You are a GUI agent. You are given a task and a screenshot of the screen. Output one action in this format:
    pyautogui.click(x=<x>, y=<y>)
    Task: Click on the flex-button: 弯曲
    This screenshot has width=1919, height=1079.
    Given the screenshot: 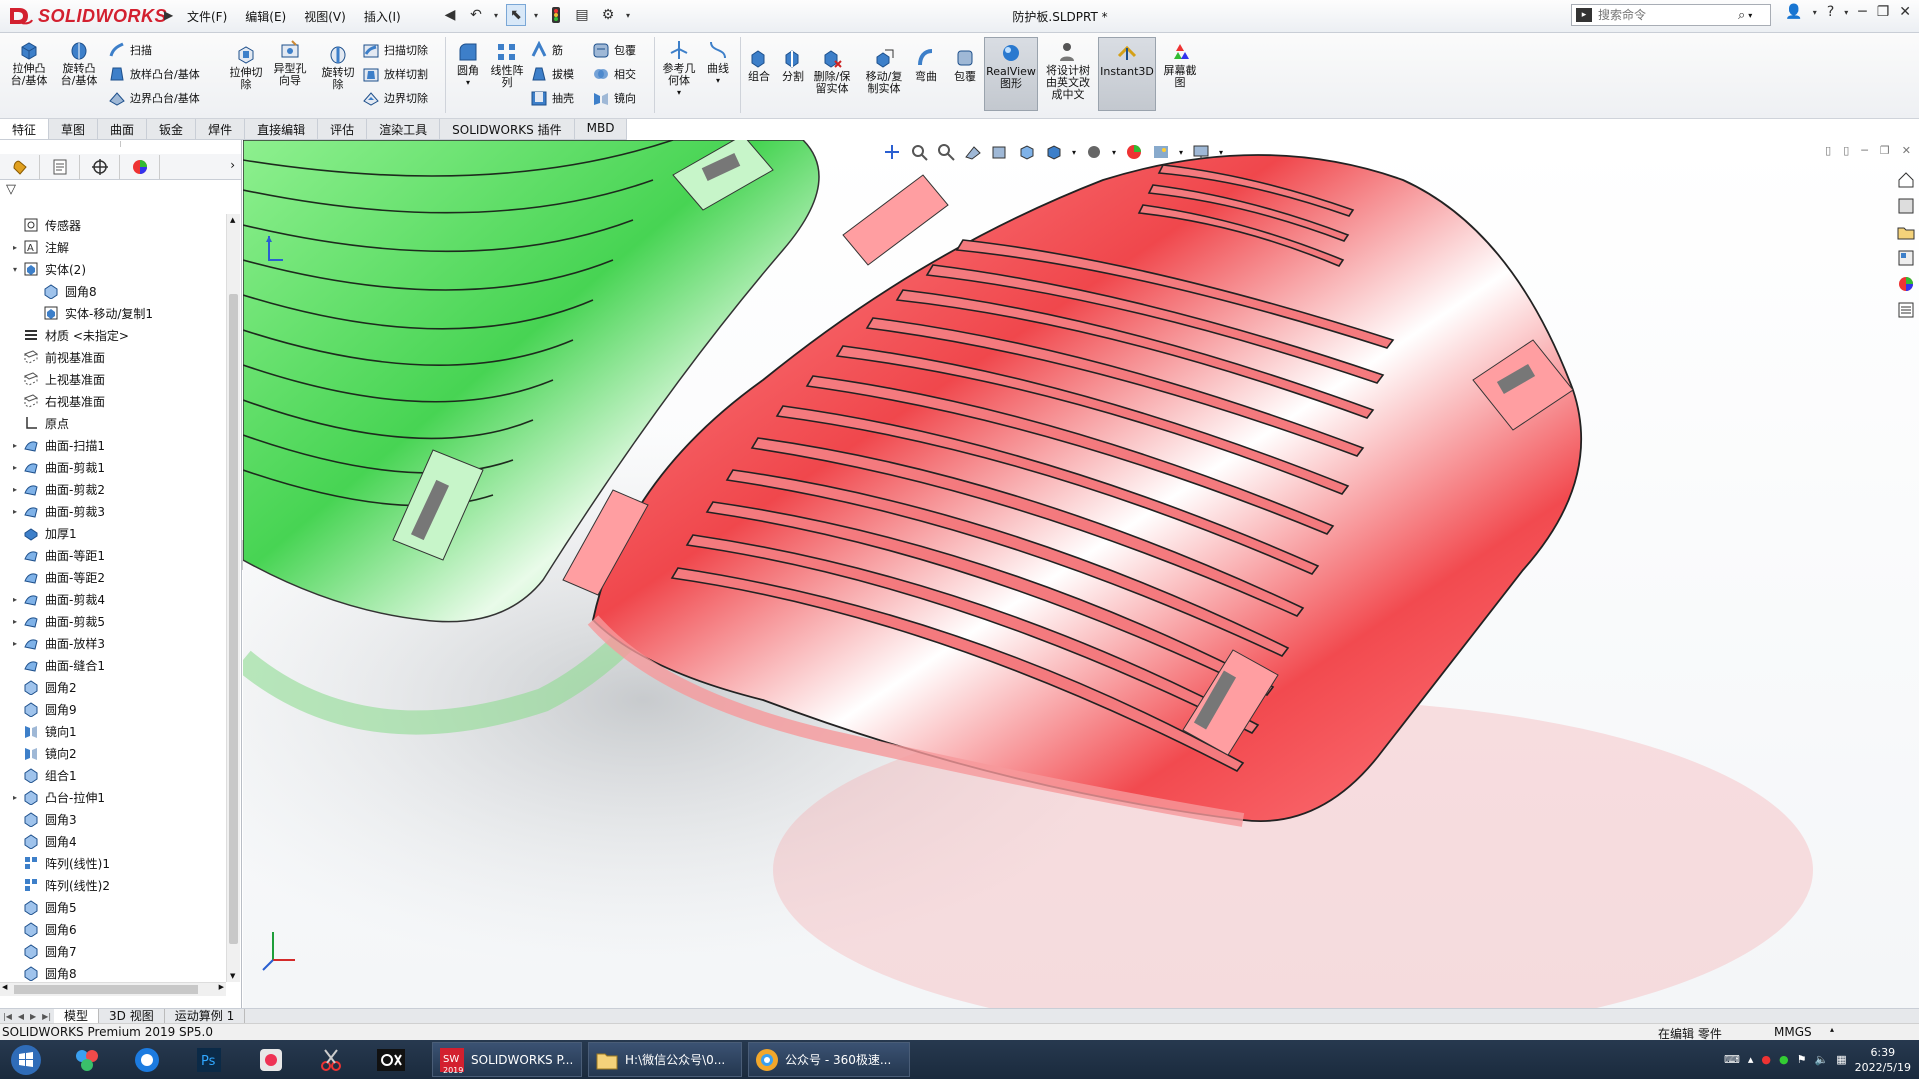 What is the action you would take?
    pyautogui.click(x=926, y=65)
    